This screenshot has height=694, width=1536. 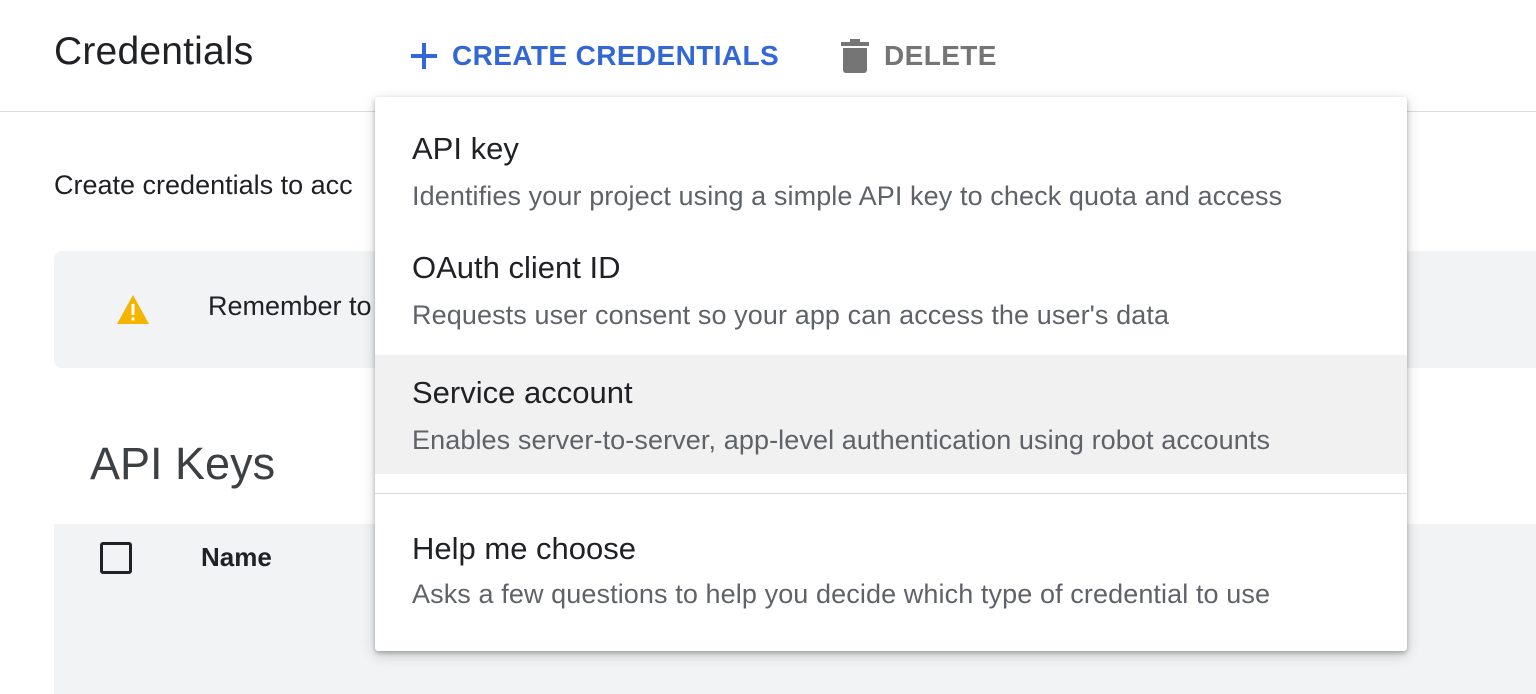 I want to click on intro-text: Create credentials to acc, so click(x=203, y=185).